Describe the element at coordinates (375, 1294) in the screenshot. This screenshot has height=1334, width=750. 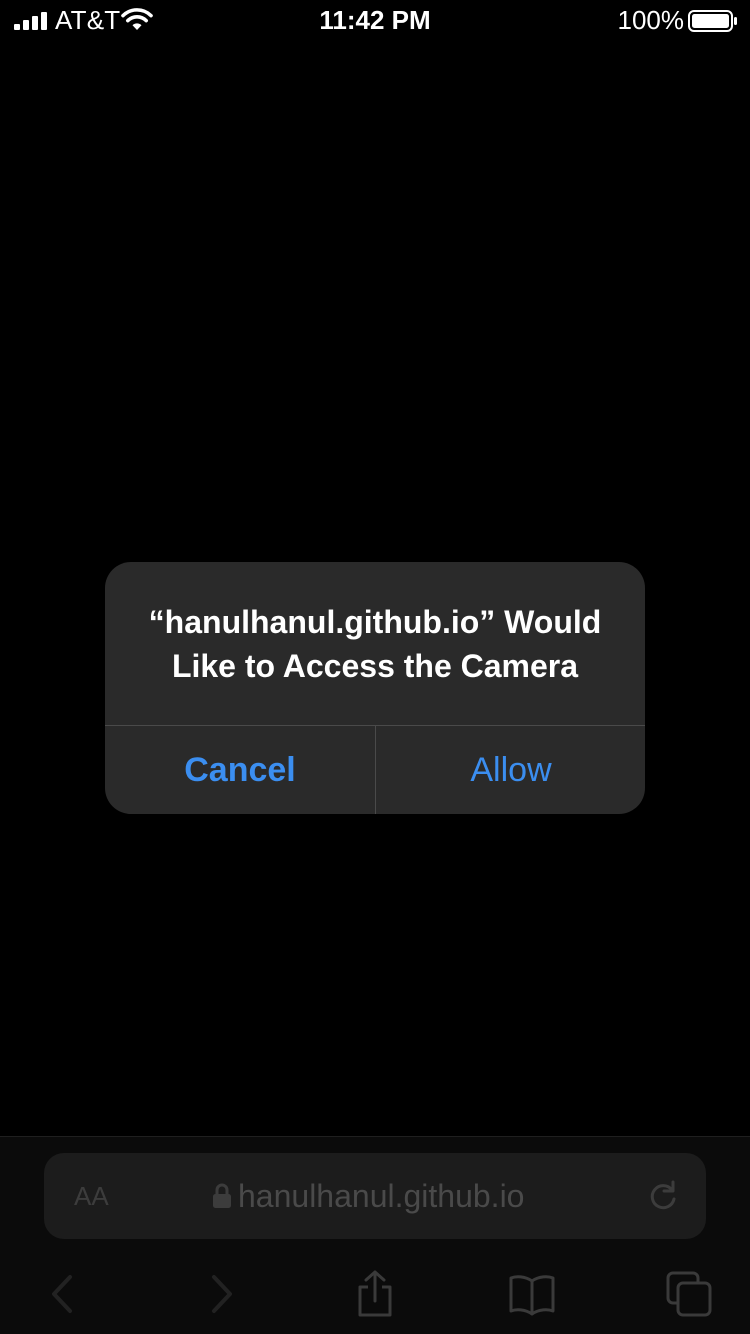
I see `share-icon` at that location.